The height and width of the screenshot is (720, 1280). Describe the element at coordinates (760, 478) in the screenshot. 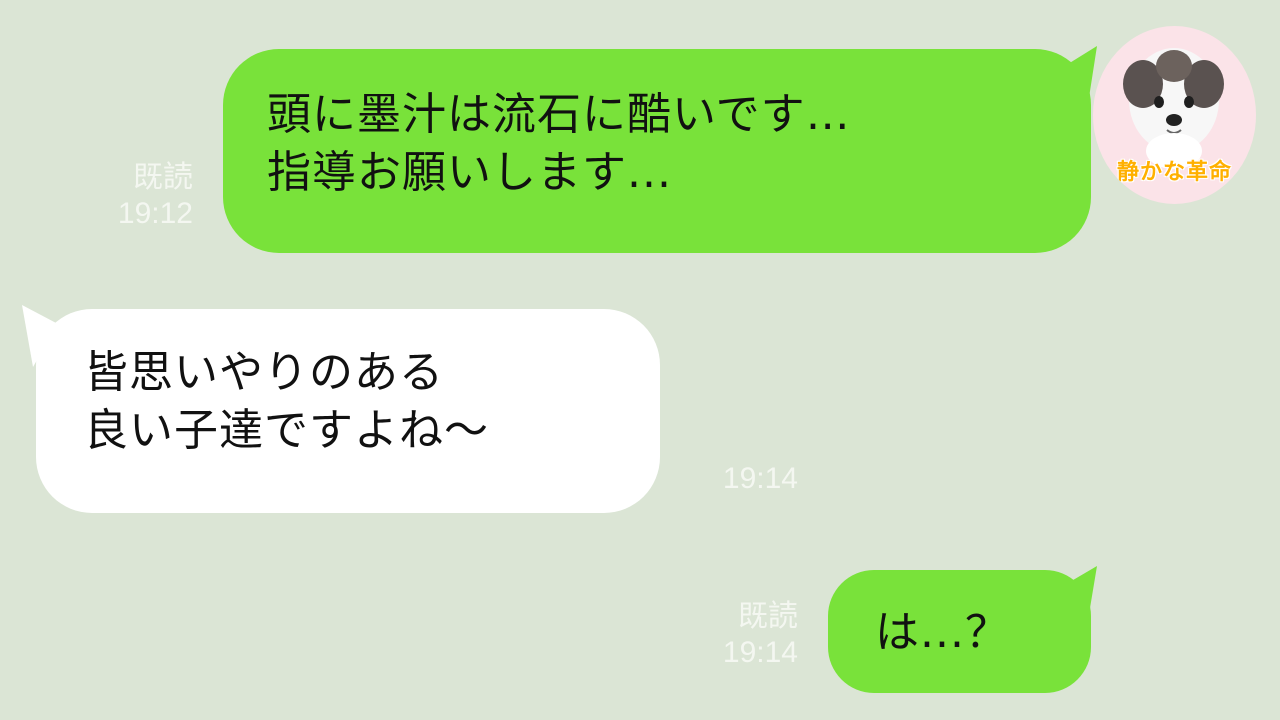

I see `timestamp-2: 19:14` at that location.